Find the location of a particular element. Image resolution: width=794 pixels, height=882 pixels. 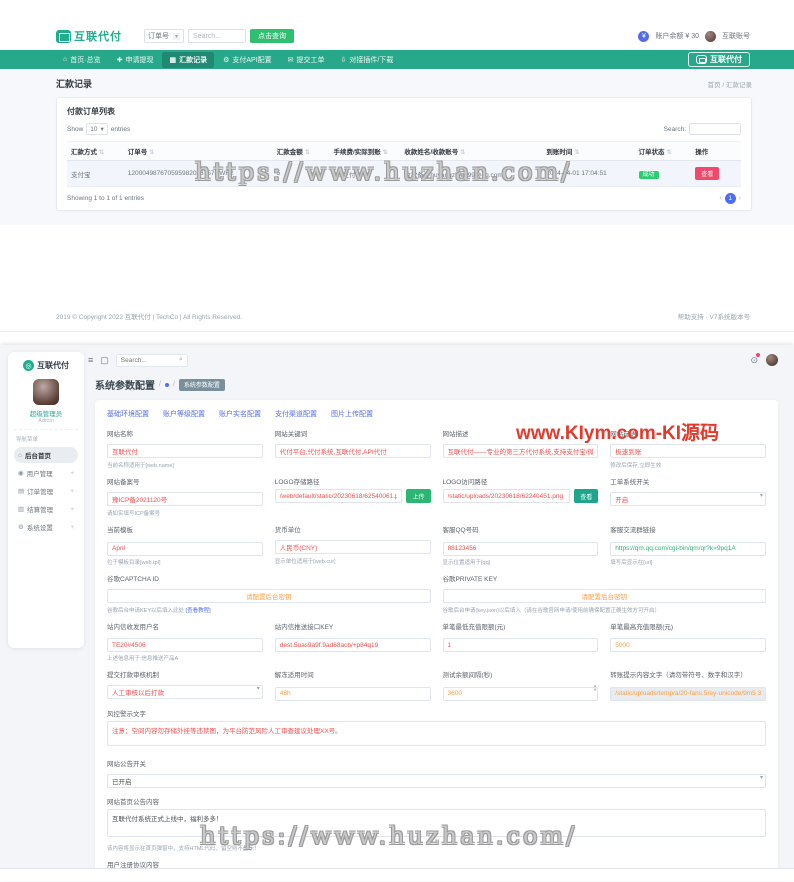

captcha-id-input is located at coordinates (269, 595).